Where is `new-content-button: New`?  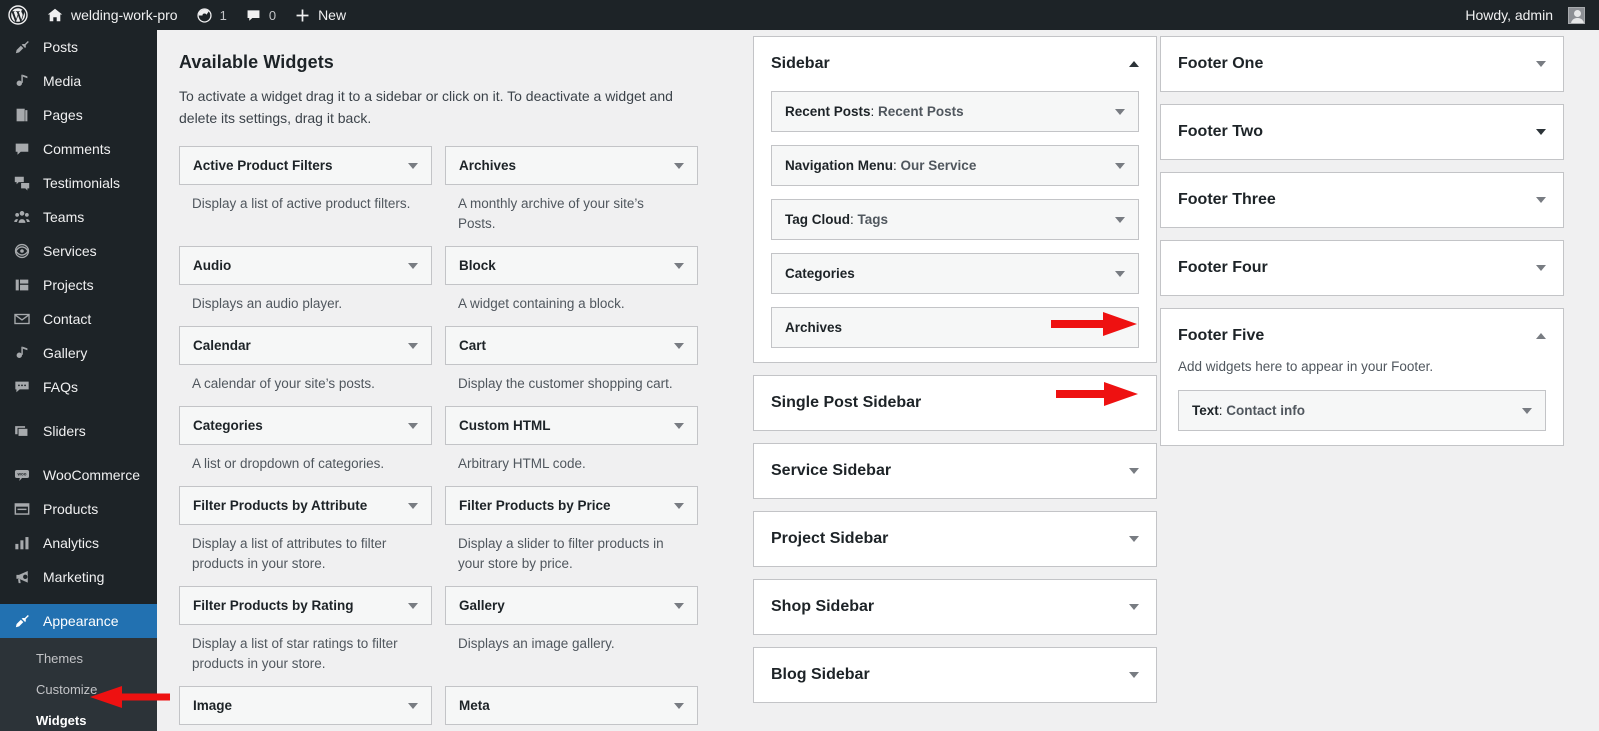 new-content-button: New is located at coordinates (320, 15).